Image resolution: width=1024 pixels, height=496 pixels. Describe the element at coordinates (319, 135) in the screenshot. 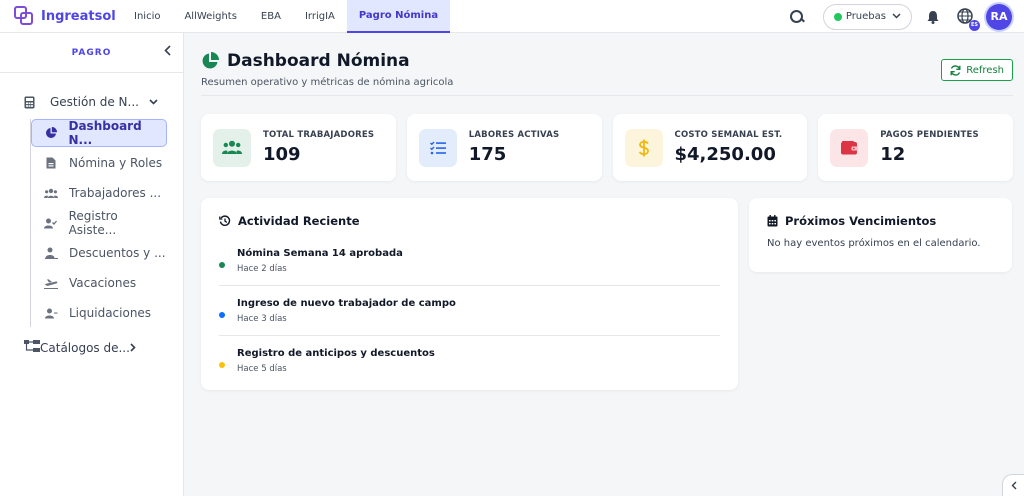

I see `kpi-label: TOTAL TRABAJADORES` at that location.